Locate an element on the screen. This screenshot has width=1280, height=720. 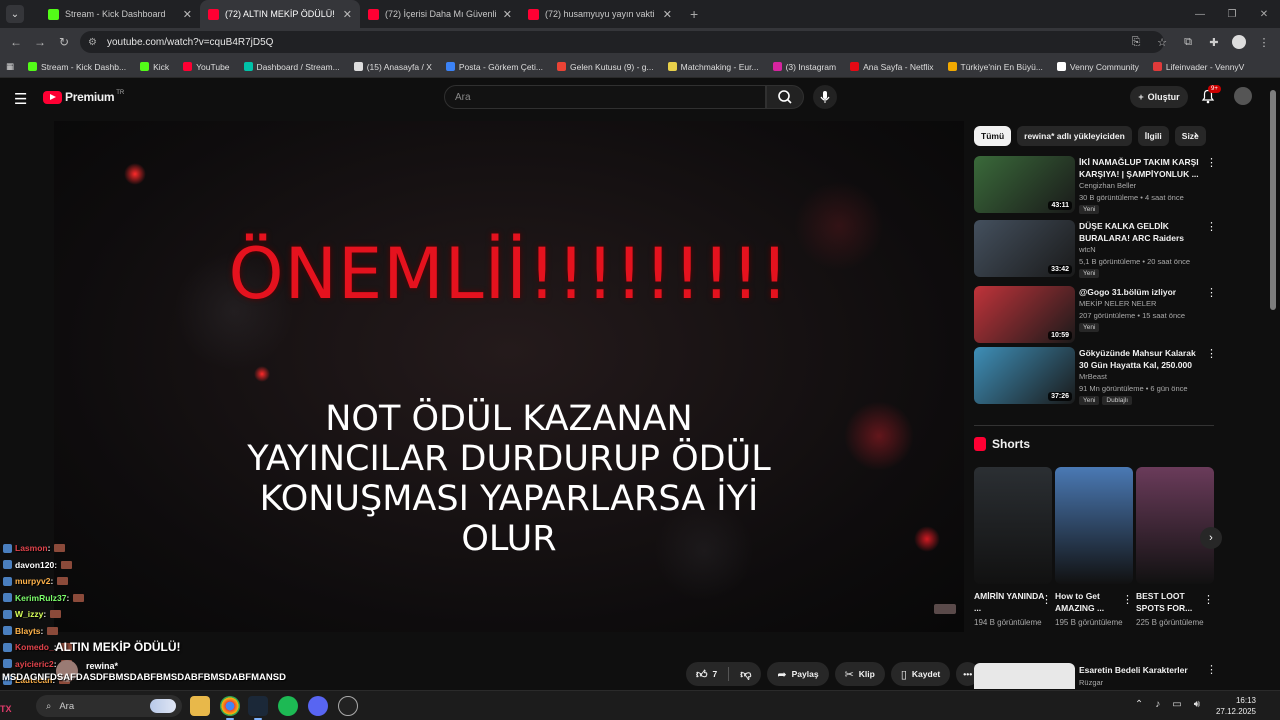
notifications-button: 9+ is located at coordinates (1210, 94).